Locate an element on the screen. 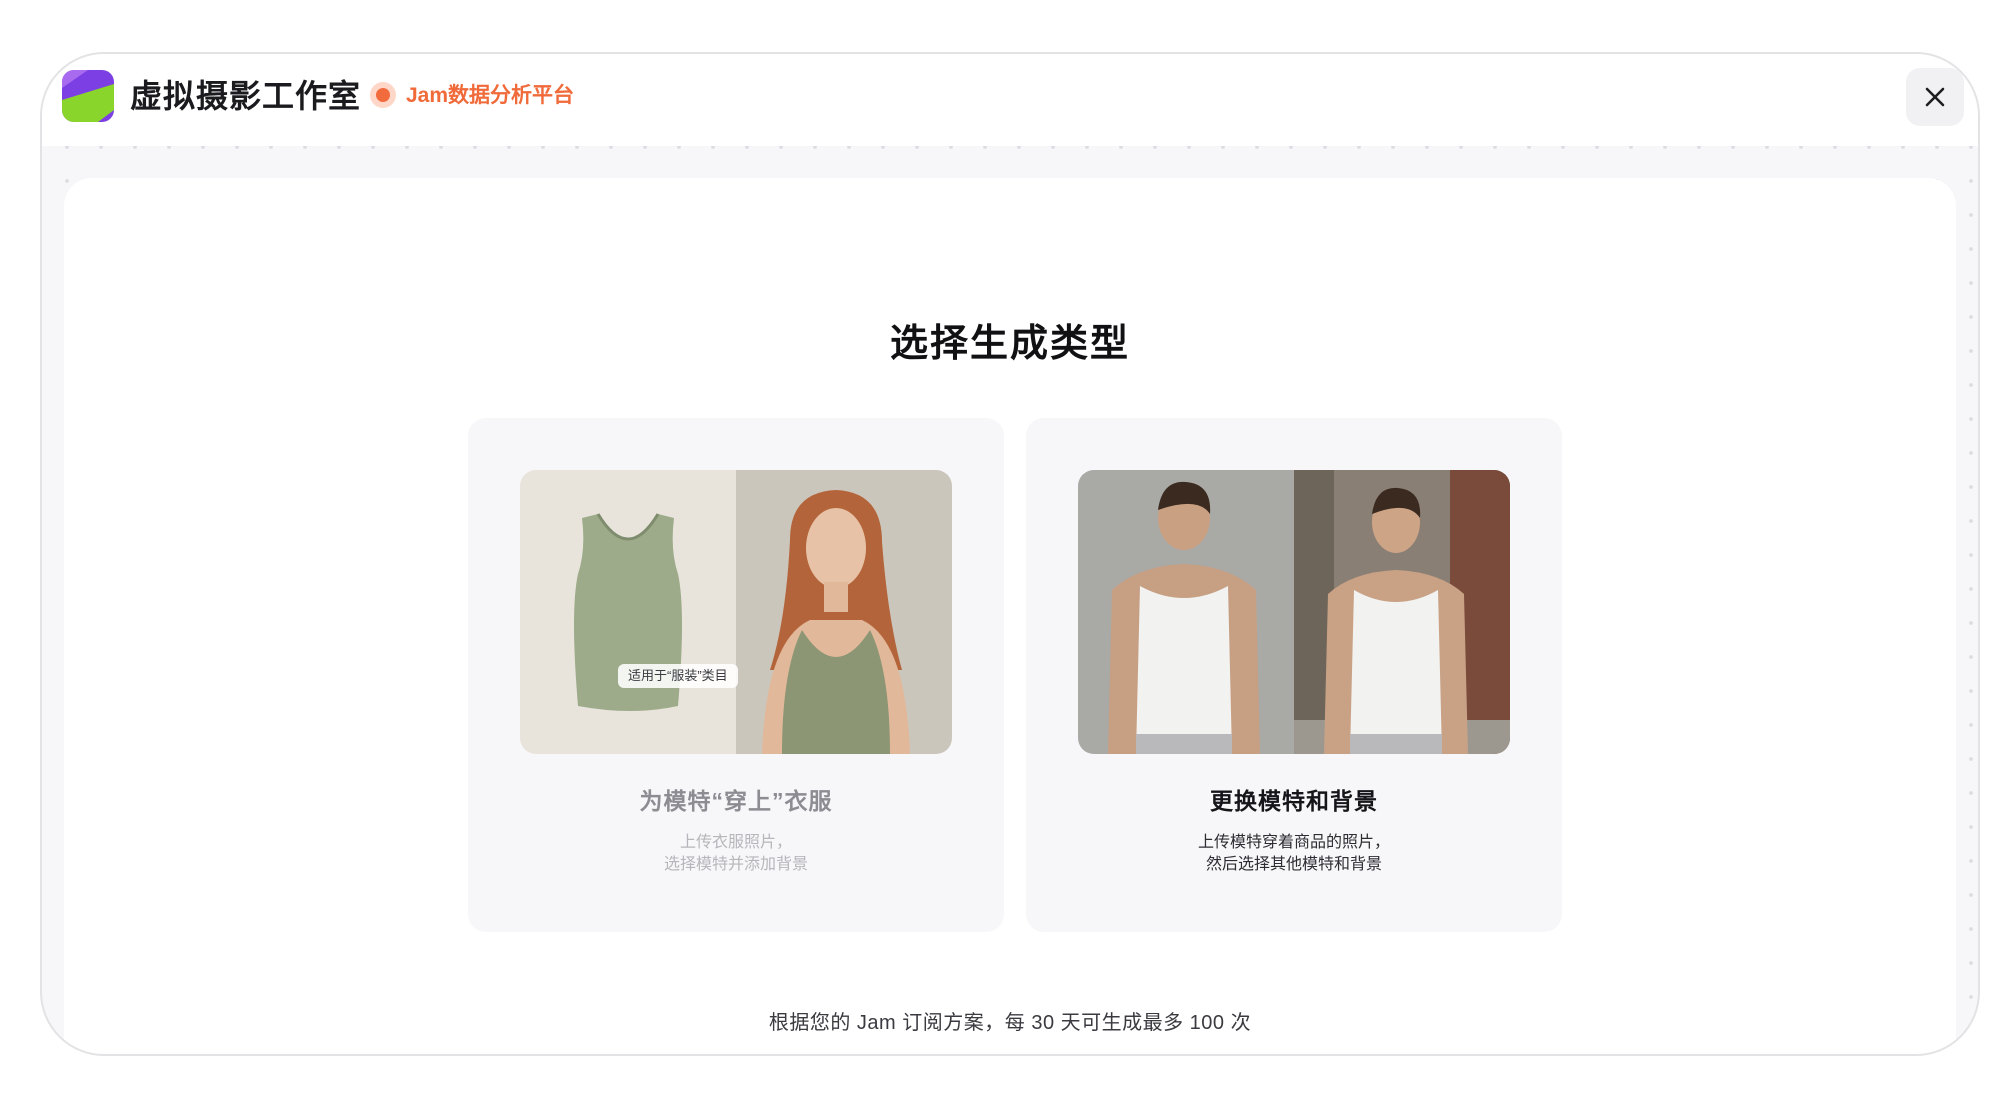  swap-model-card: 更换模特和背景 上传模特穿着商品的照片， 然后选择其他模特和背景 is located at coordinates (1294, 675).